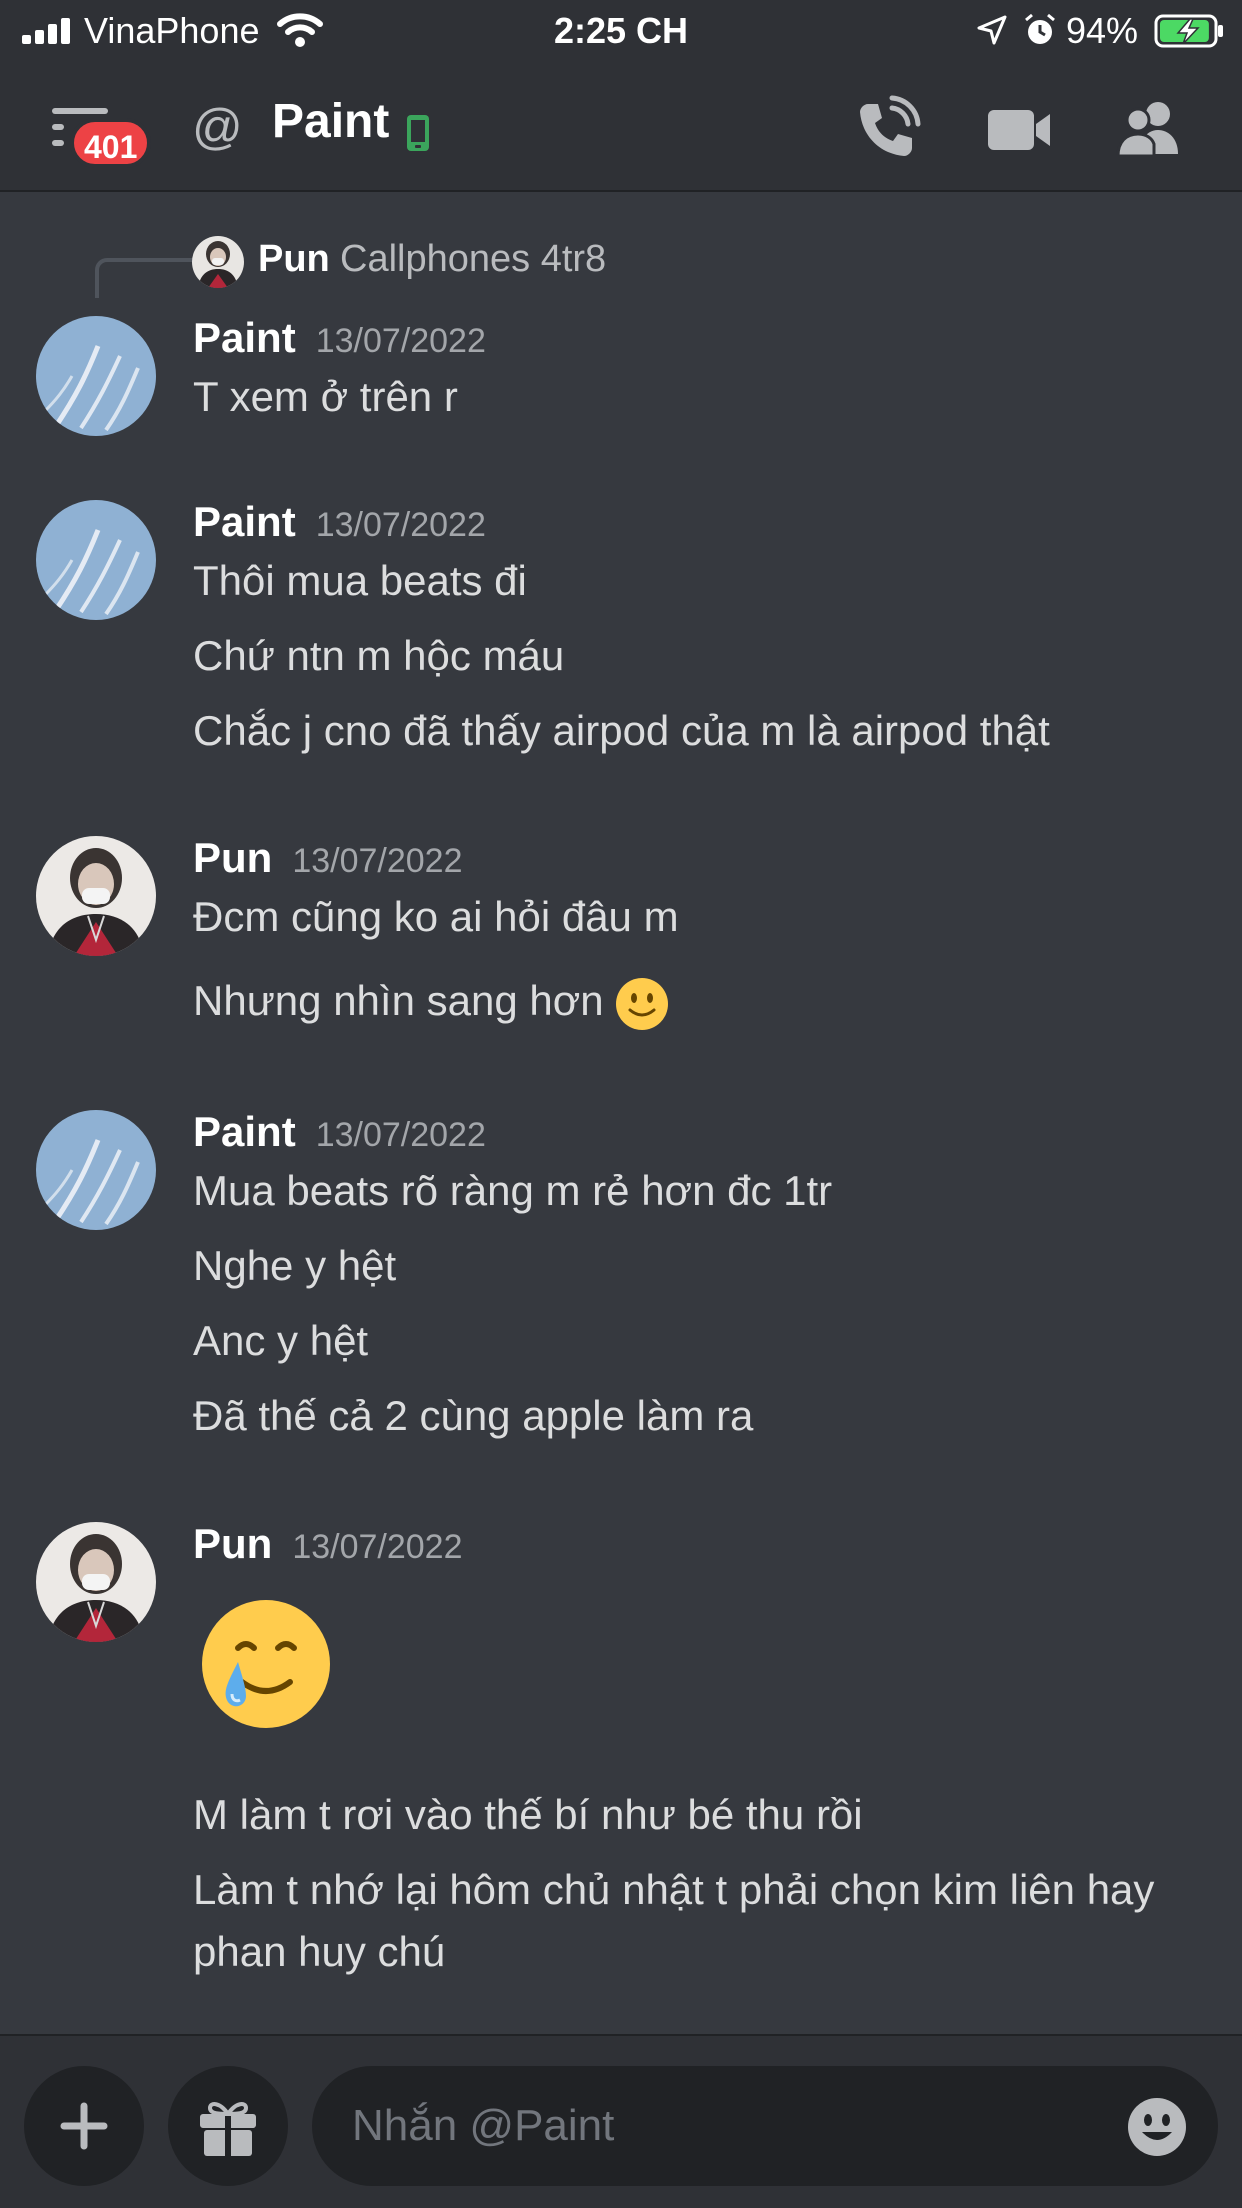 The height and width of the screenshot is (2208, 1242). I want to click on location-icon, so click(992, 30).